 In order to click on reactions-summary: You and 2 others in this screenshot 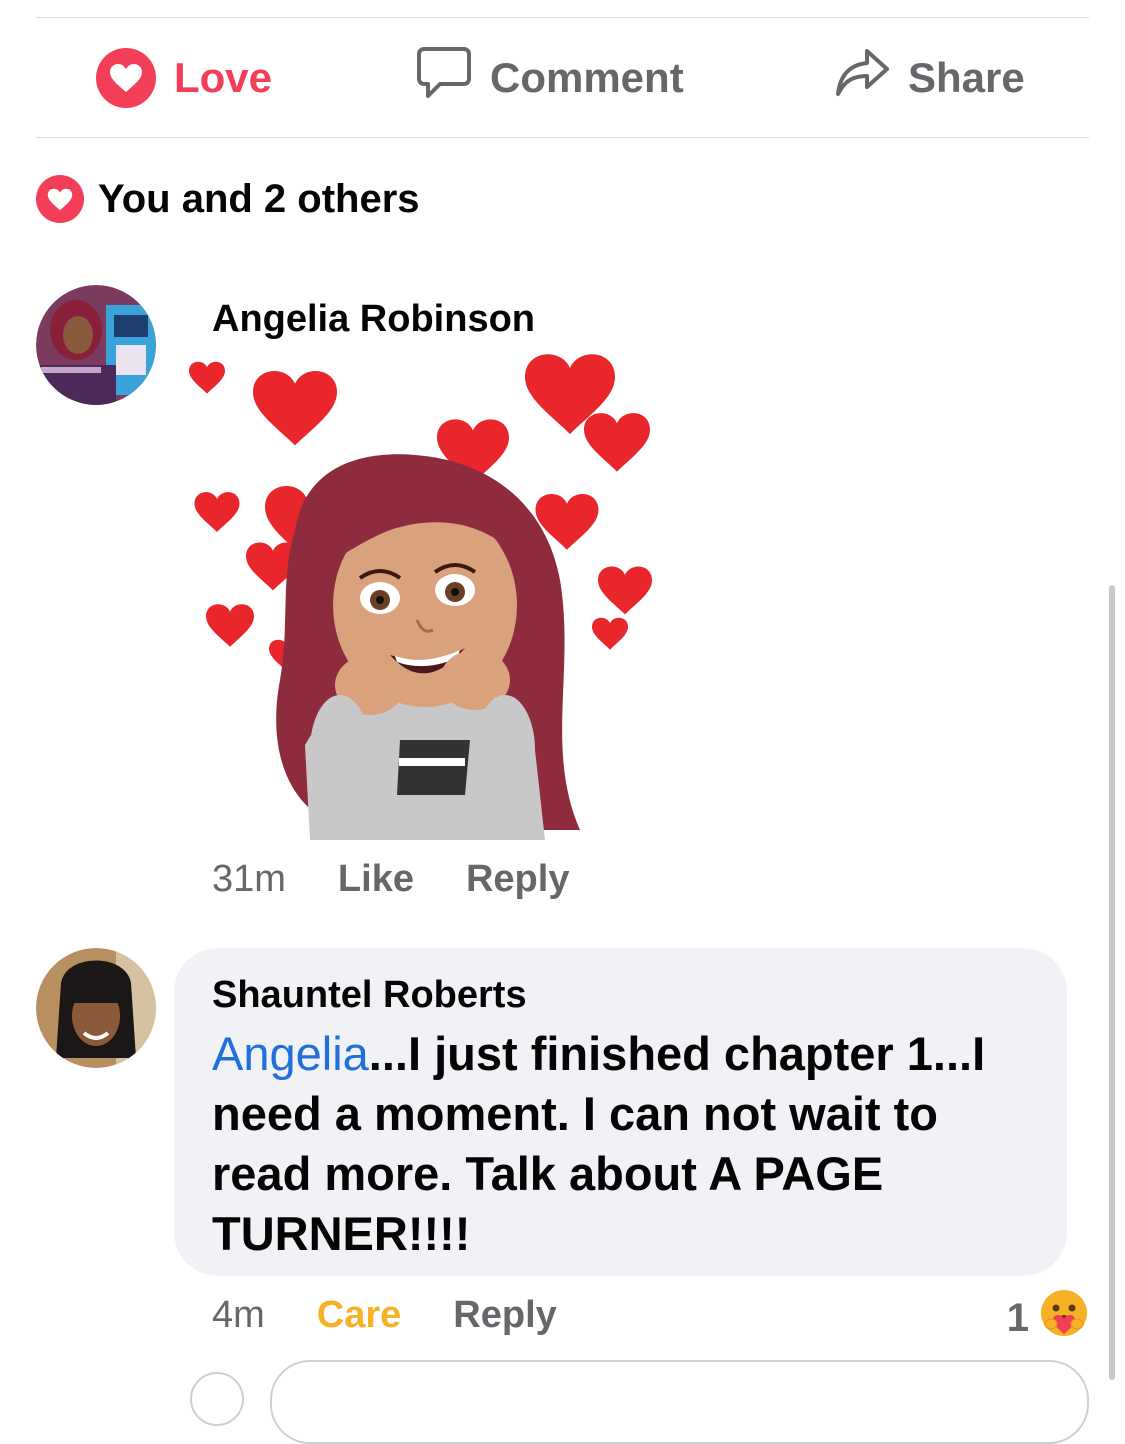, I will do `click(228, 199)`.